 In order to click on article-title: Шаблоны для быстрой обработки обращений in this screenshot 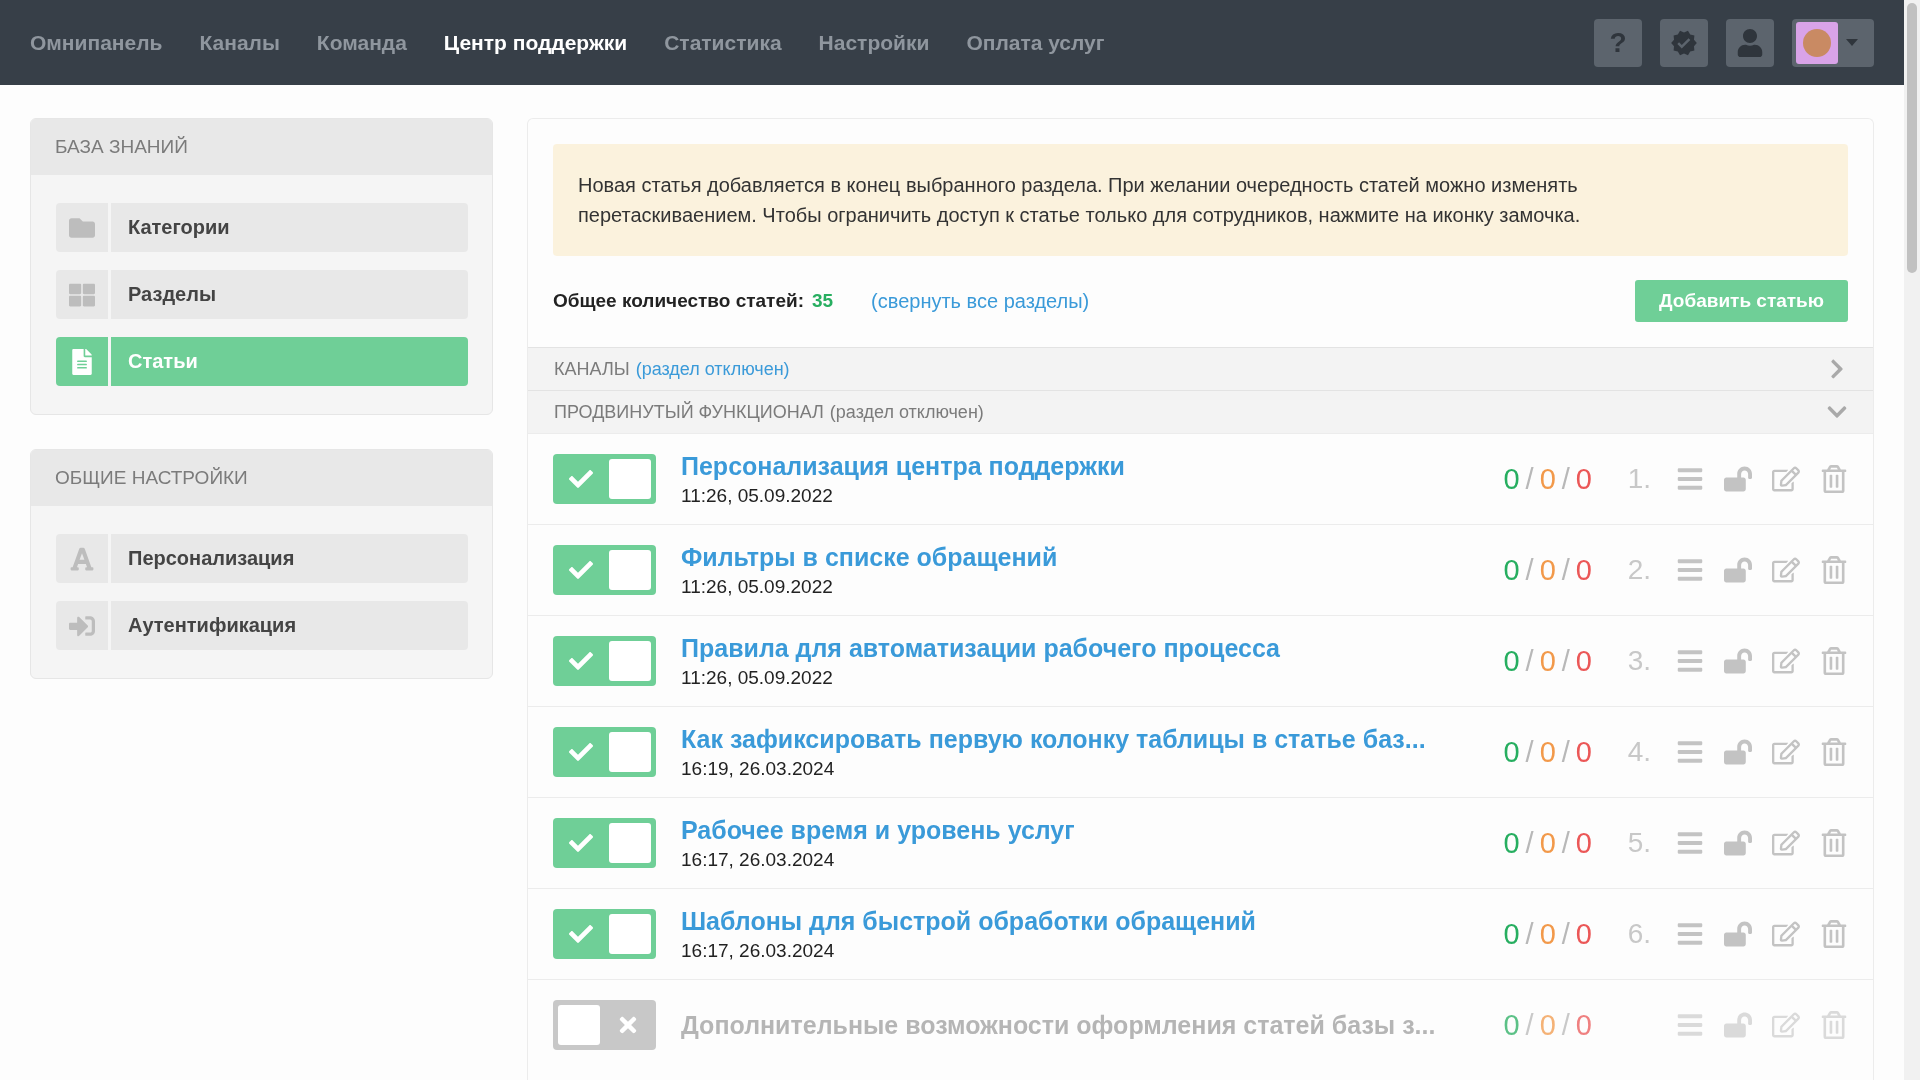, I will do `click(1080, 921)`.